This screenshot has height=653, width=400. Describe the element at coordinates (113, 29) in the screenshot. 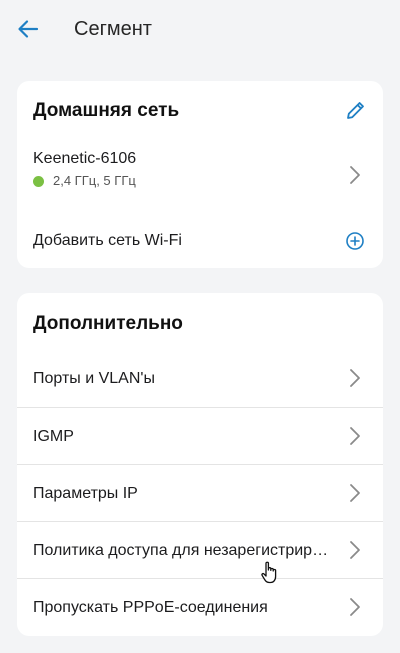

I see `page-title: Сегмент` at that location.